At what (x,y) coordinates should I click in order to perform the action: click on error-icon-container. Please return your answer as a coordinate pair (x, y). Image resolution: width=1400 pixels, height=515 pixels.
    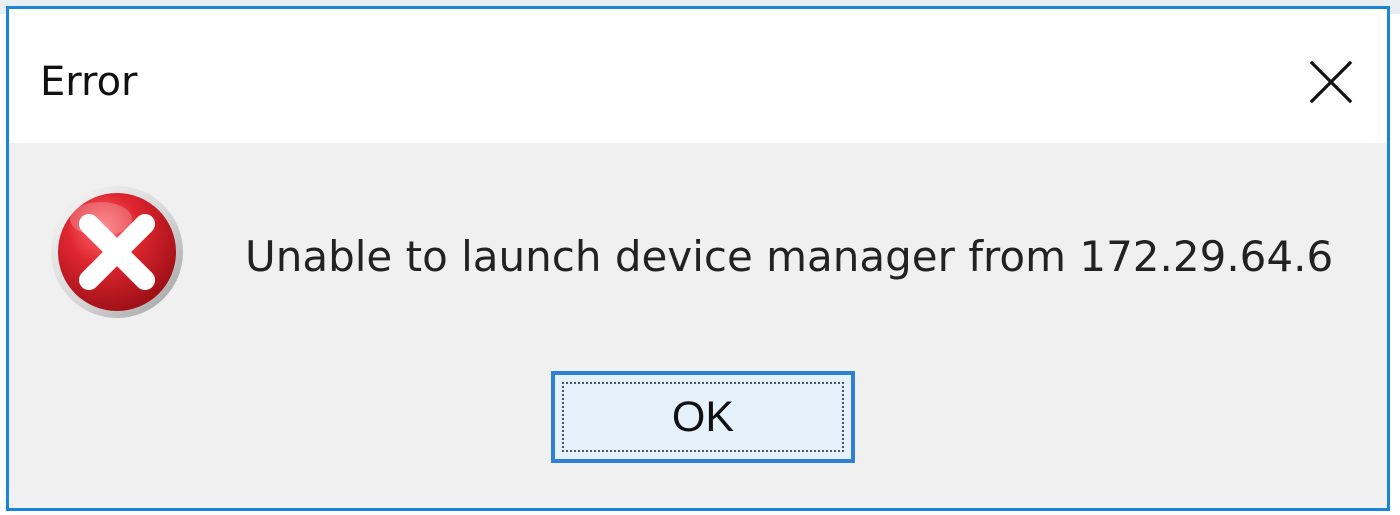
    Looking at the image, I should click on (117, 252).